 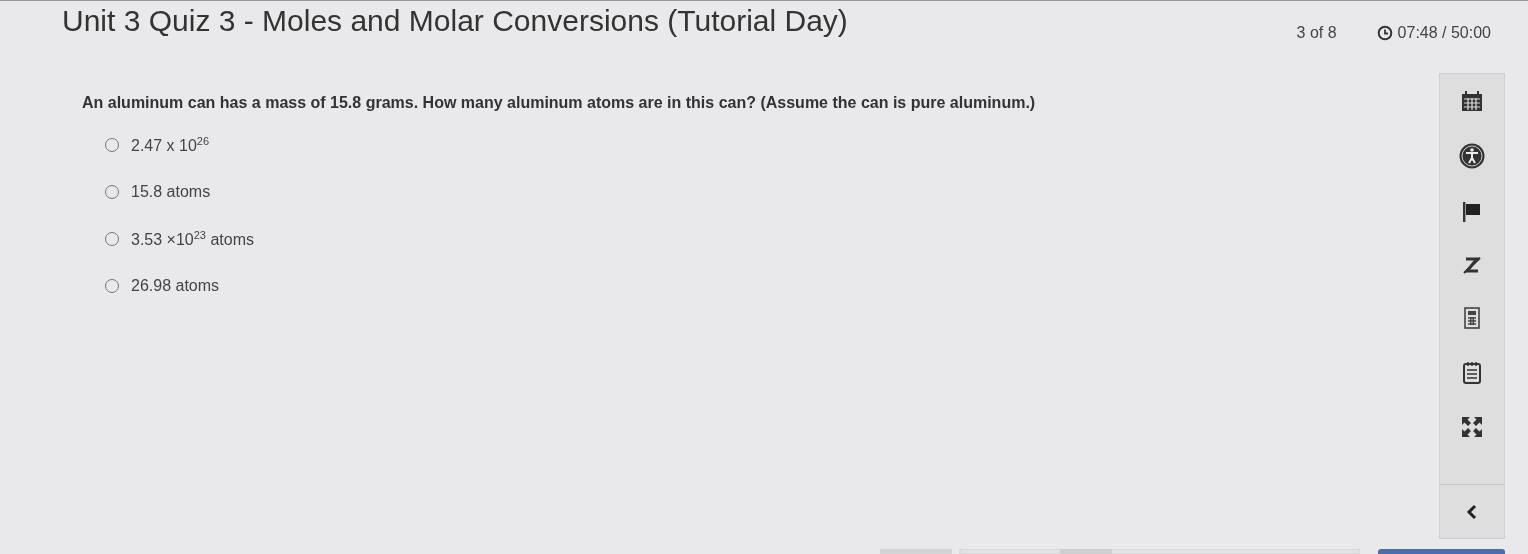 What do you see at coordinates (455, 21) in the screenshot?
I see `quiz-title: Unit 3 Quiz 3 - Moles and Molar Conversions (Tutorial Day)` at bounding box center [455, 21].